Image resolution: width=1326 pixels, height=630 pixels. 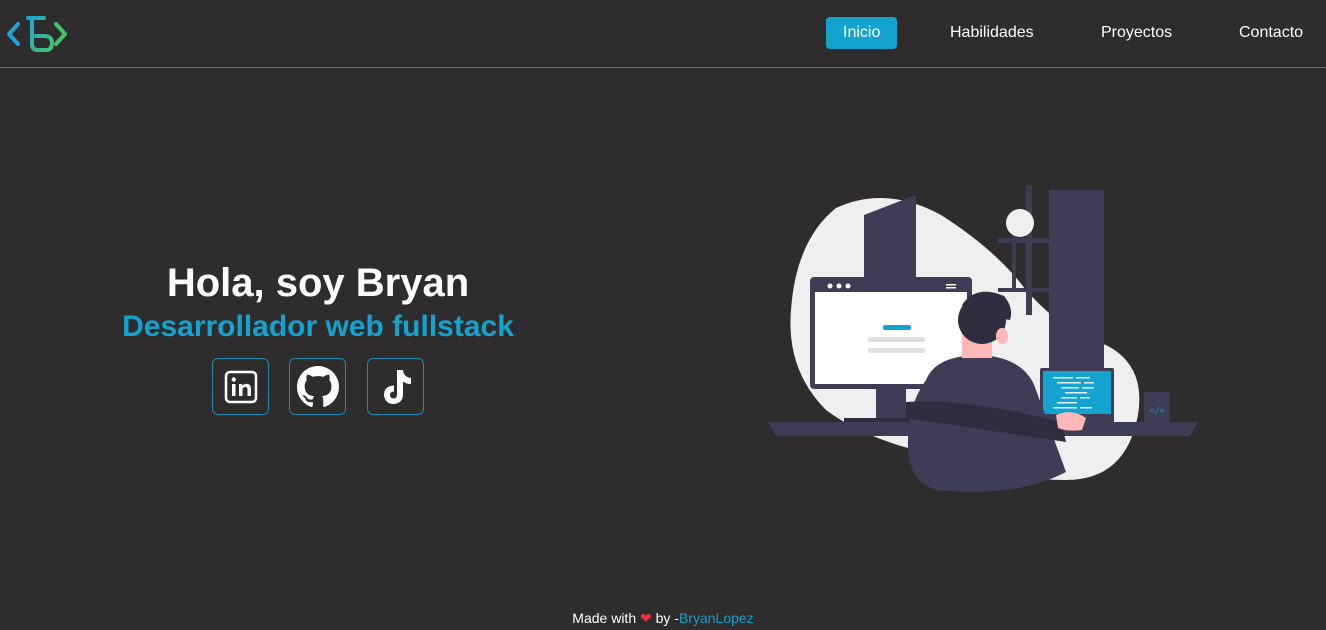 I want to click on footer-by: by -, so click(x=667, y=618).